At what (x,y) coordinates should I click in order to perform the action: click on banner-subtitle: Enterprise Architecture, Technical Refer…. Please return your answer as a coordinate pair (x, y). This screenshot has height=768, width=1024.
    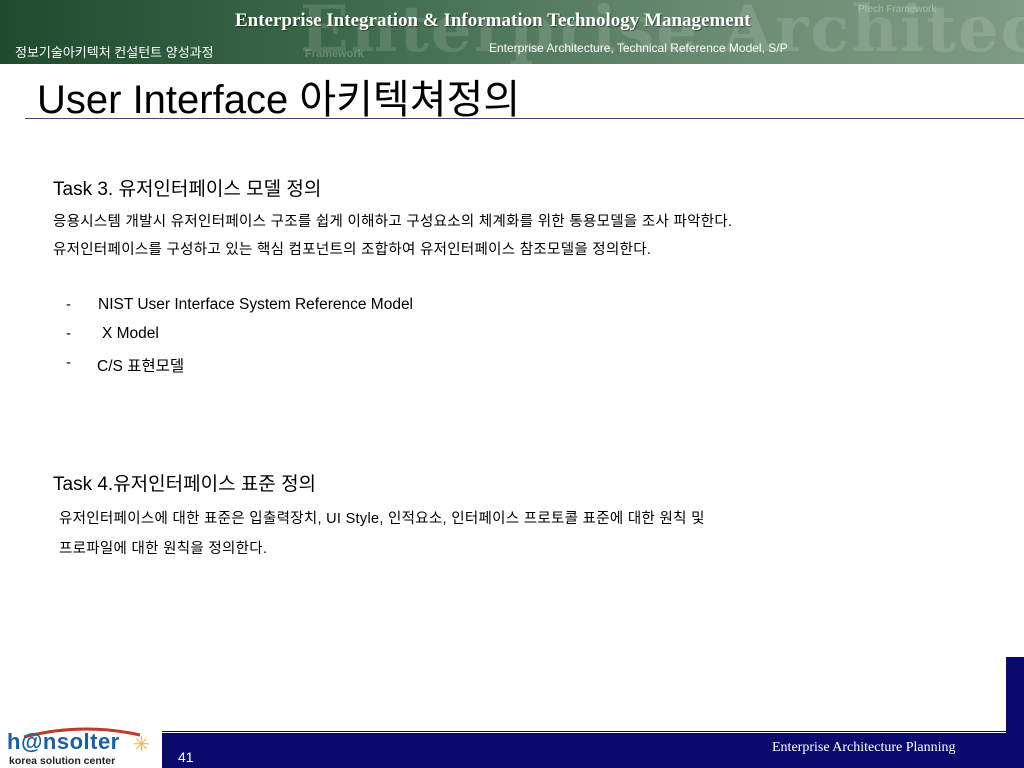
    Looking at the image, I should click on (638, 48).